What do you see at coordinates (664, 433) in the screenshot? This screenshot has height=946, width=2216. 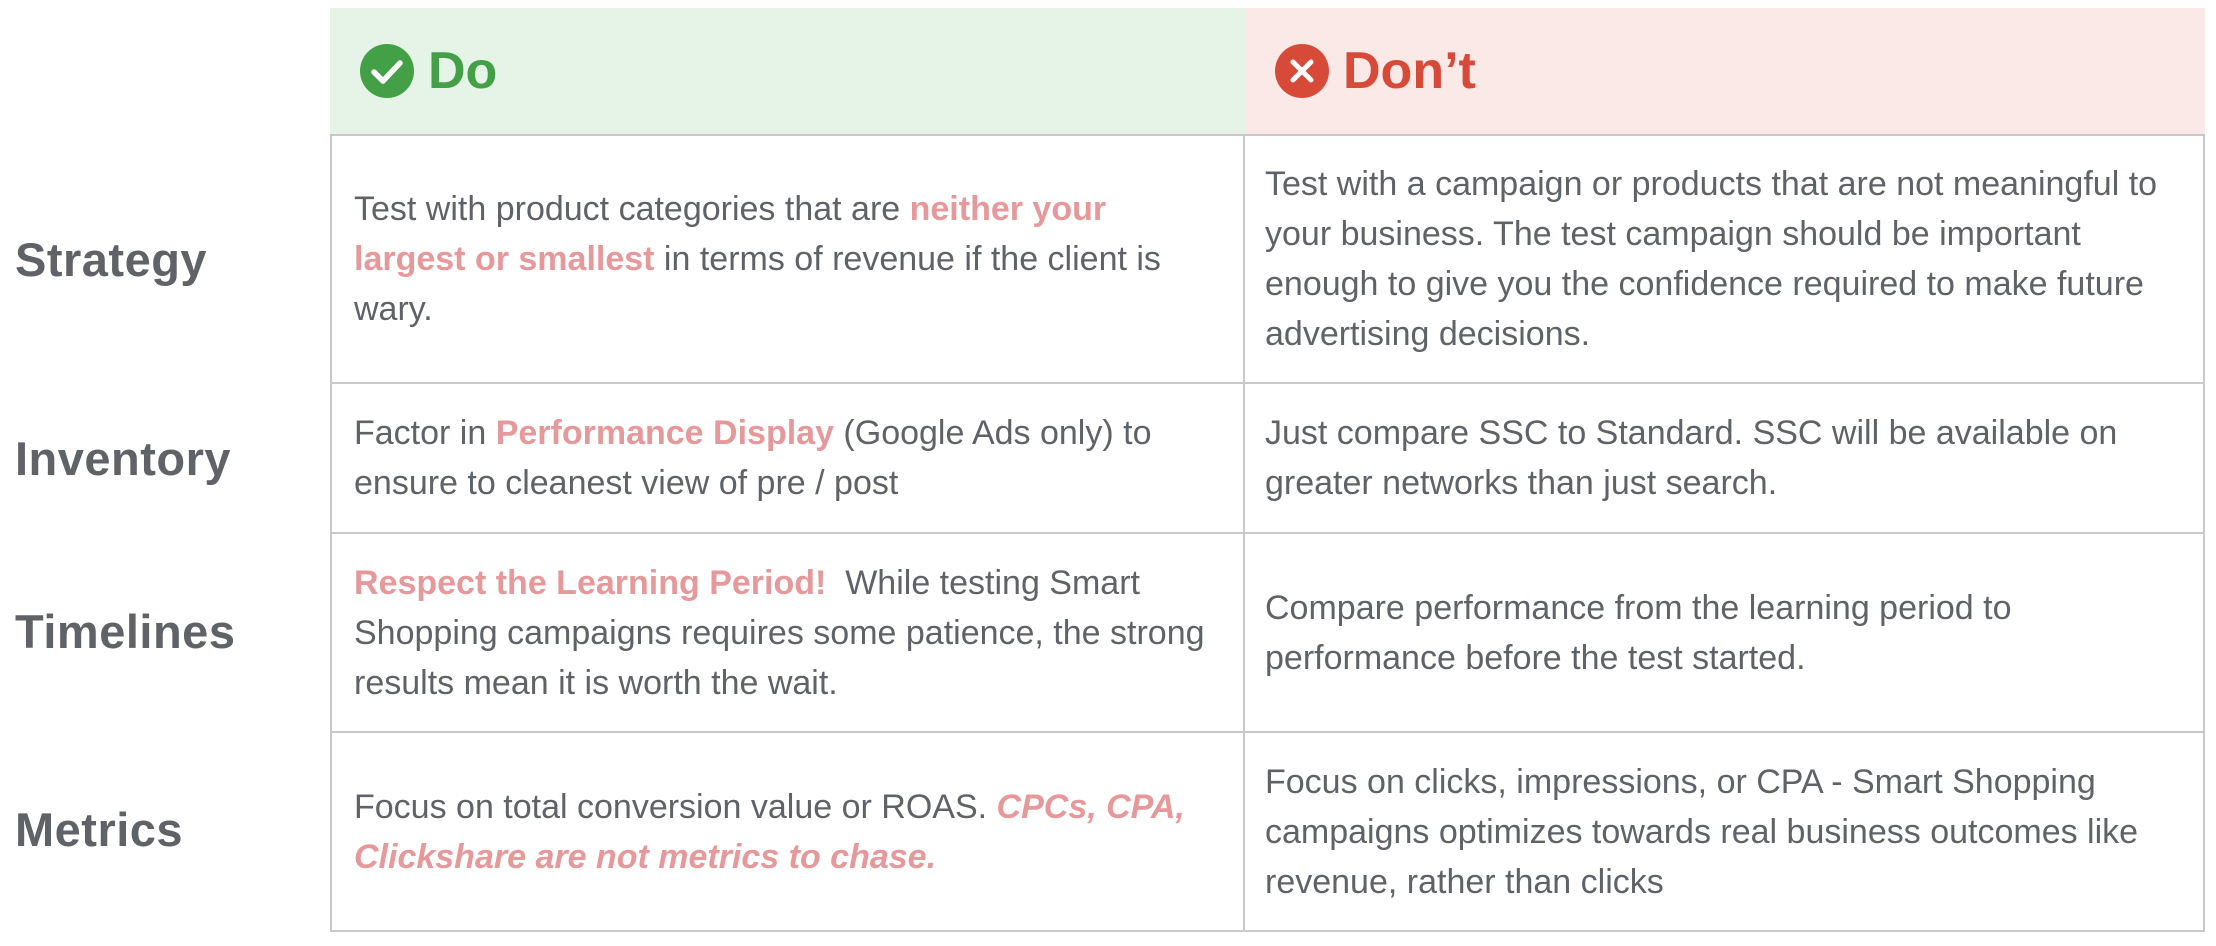 I see `do-highlight: Performance Display` at bounding box center [664, 433].